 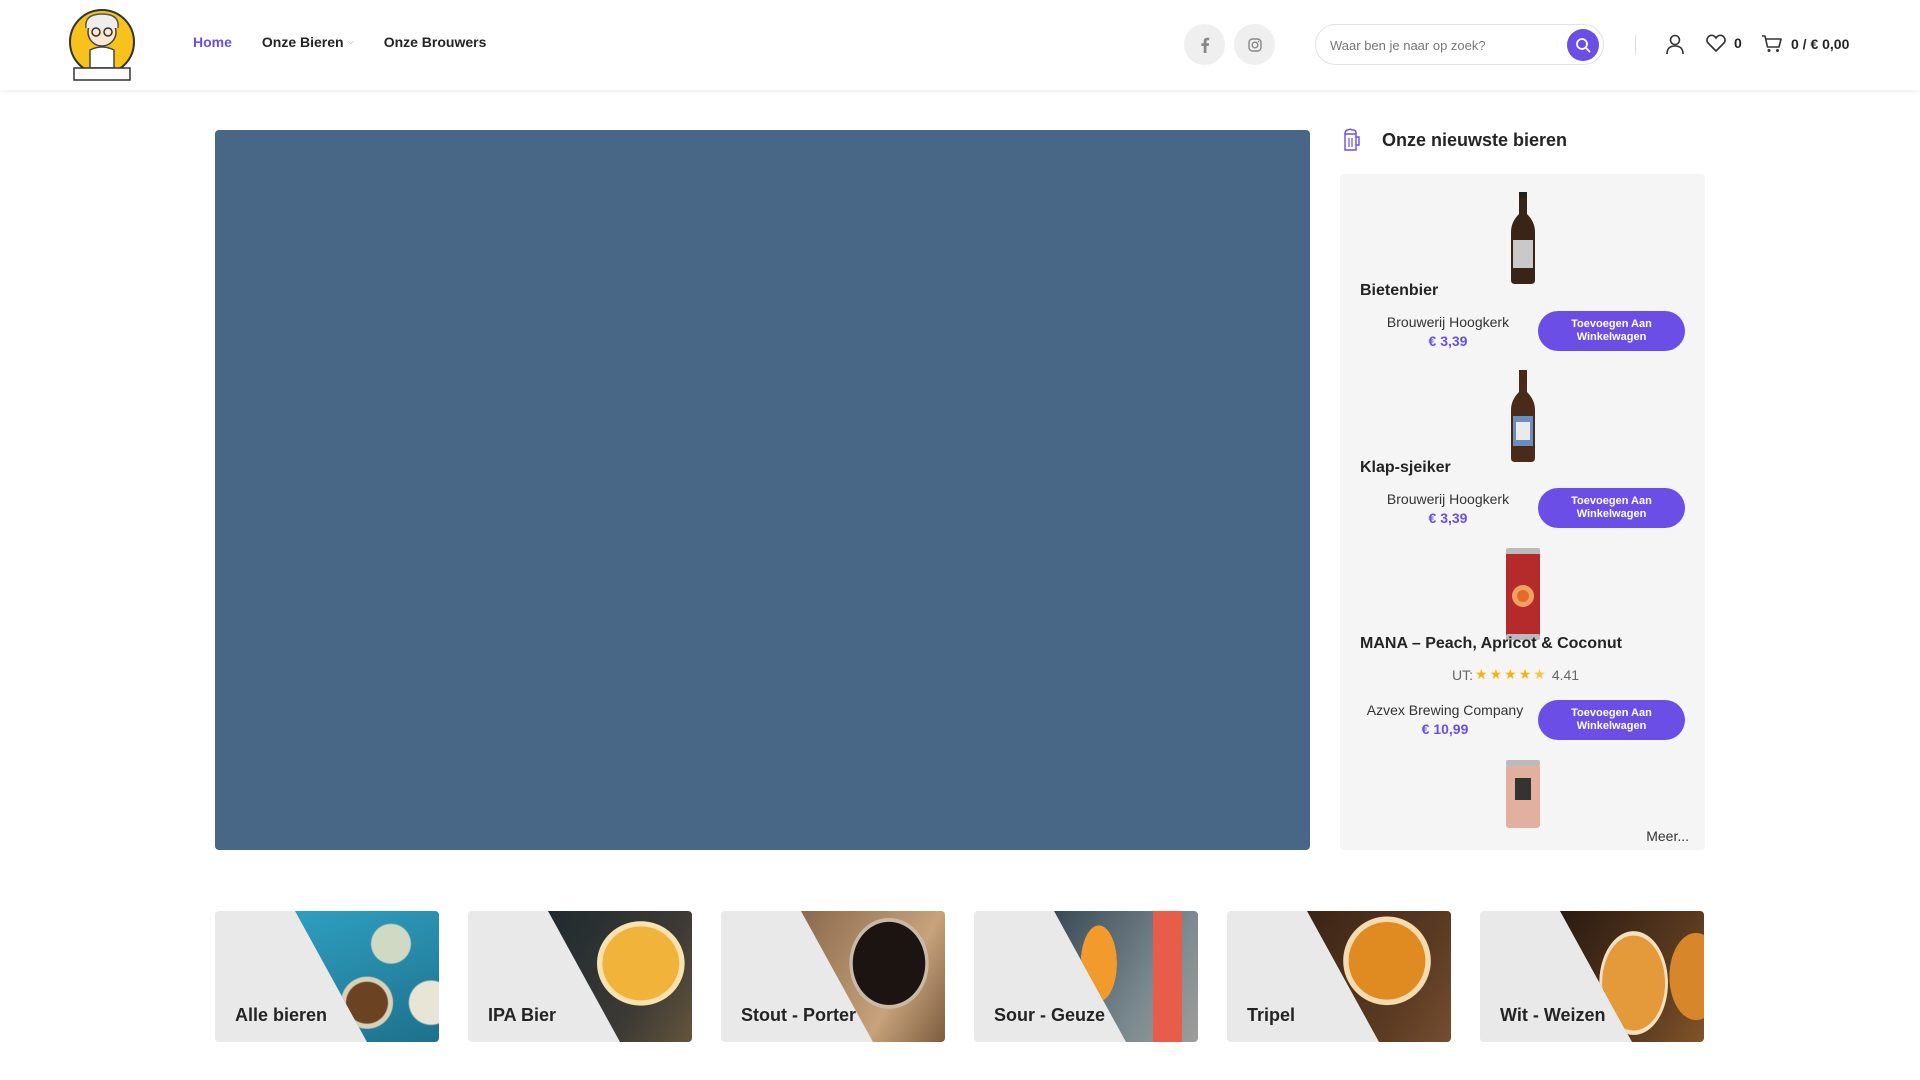 I want to click on heart-icon, so click(x=1716, y=43).